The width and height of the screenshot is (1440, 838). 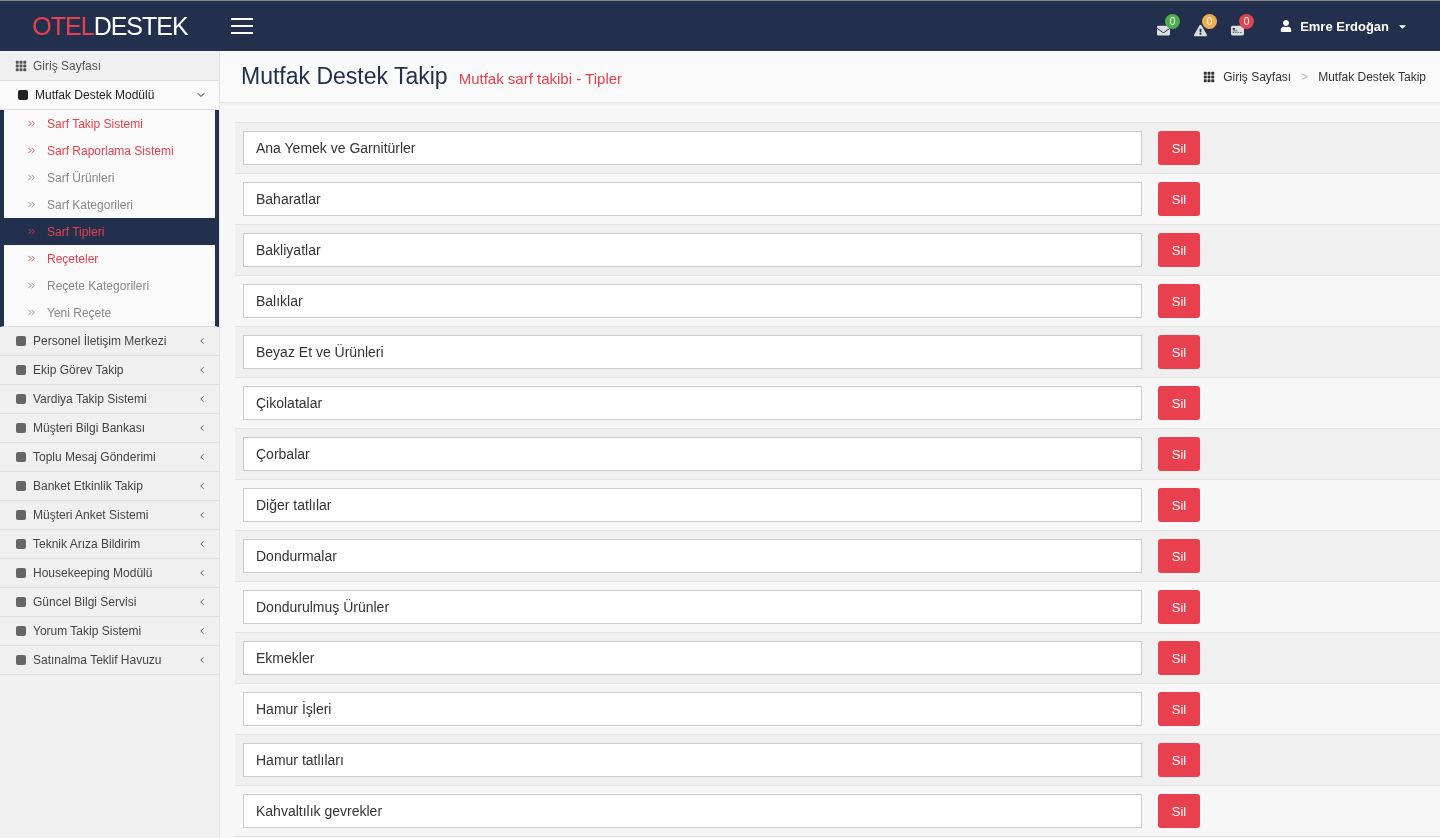 What do you see at coordinates (344, 76) in the screenshot?
I see `page-title: Mutfak Destek Takip` at bounding box center [344, 76].